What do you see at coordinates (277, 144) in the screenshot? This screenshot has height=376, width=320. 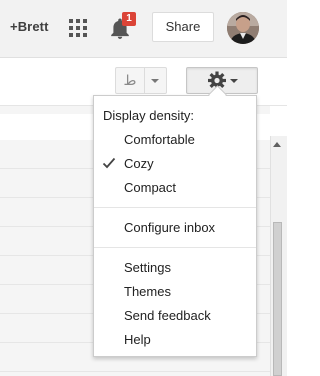 I see `scroll-up-arrow-icon` at bounding box center [277, 144].